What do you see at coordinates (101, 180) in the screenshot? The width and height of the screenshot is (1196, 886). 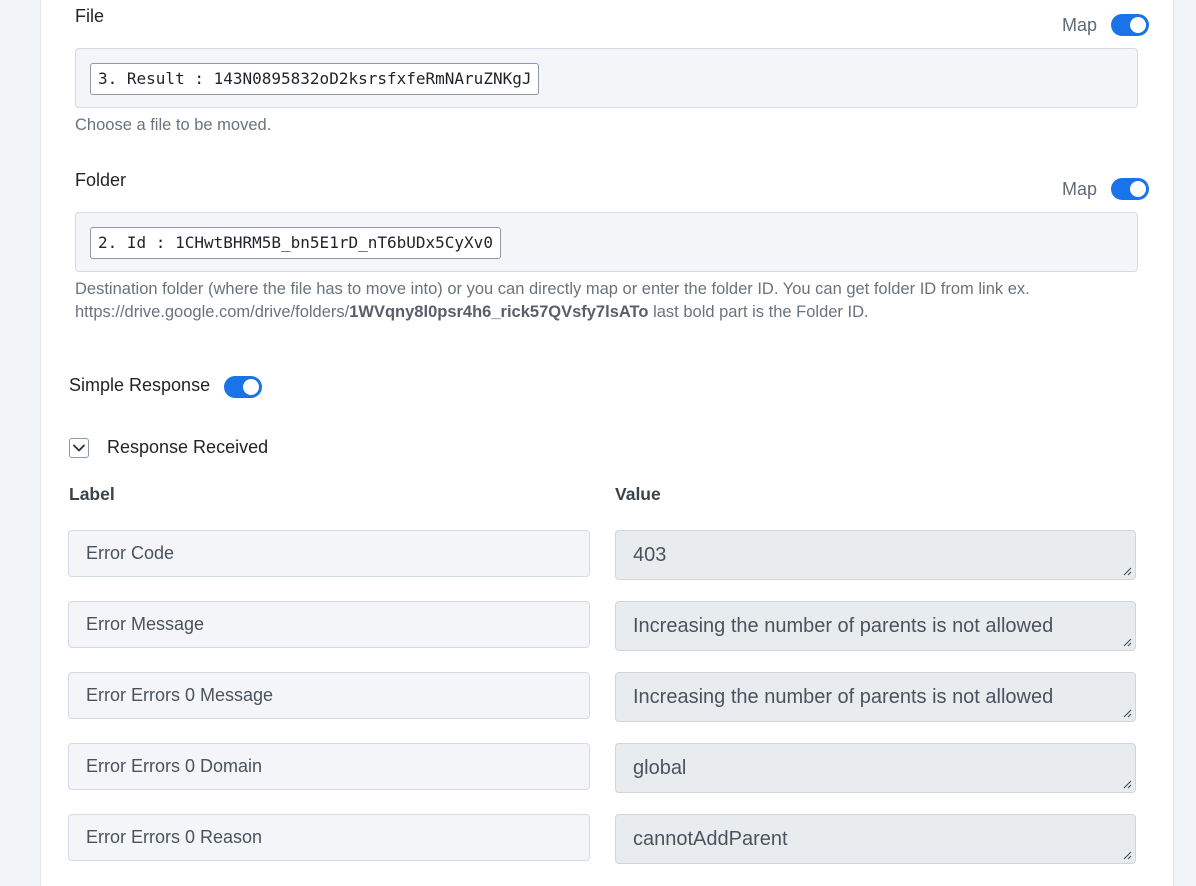 I see `folder-label: Folder` at bounding box center [101, 180].